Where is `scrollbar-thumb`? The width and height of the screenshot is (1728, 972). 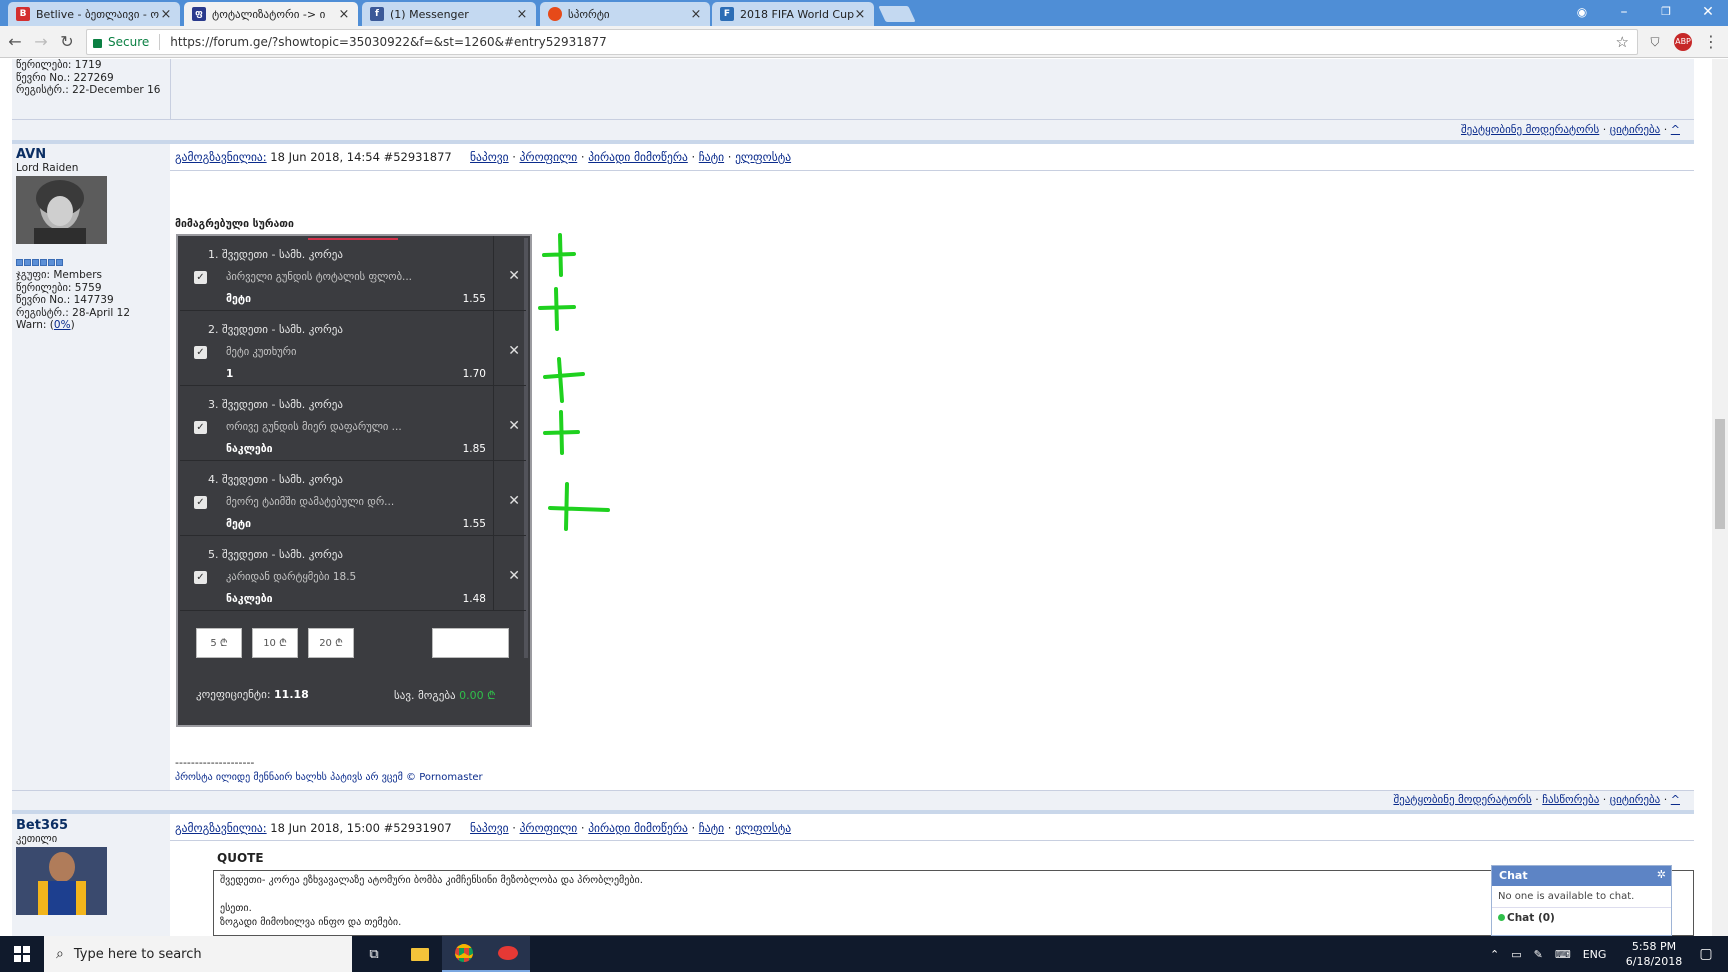 scrollbar-thumb is located at coordinates (1720, 474).